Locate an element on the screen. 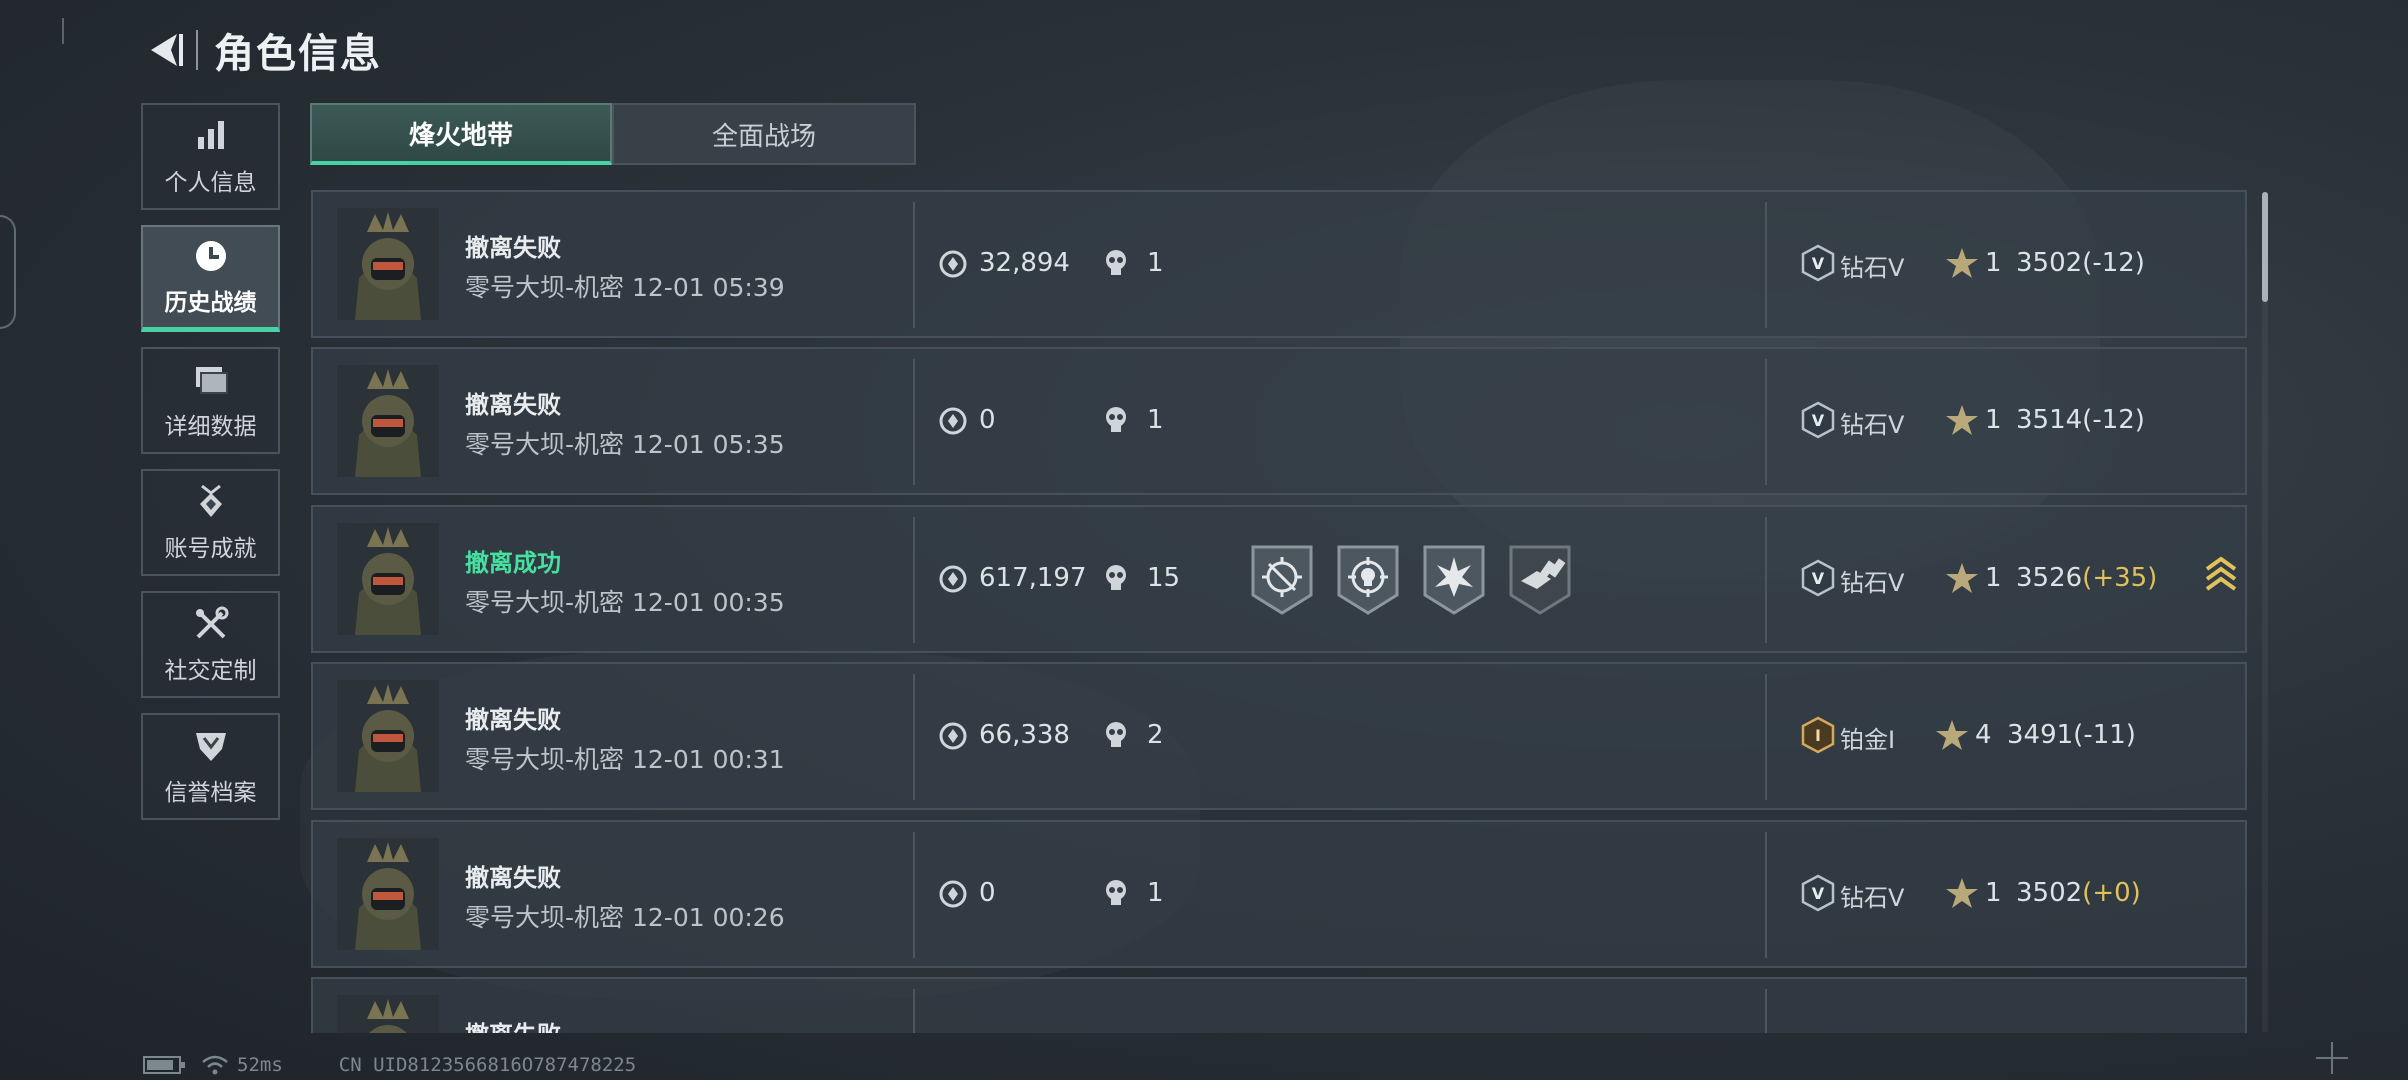 This screenshot has height=1080, width=2408. score-delta: (-12) is located at coordinates (2113, 420).